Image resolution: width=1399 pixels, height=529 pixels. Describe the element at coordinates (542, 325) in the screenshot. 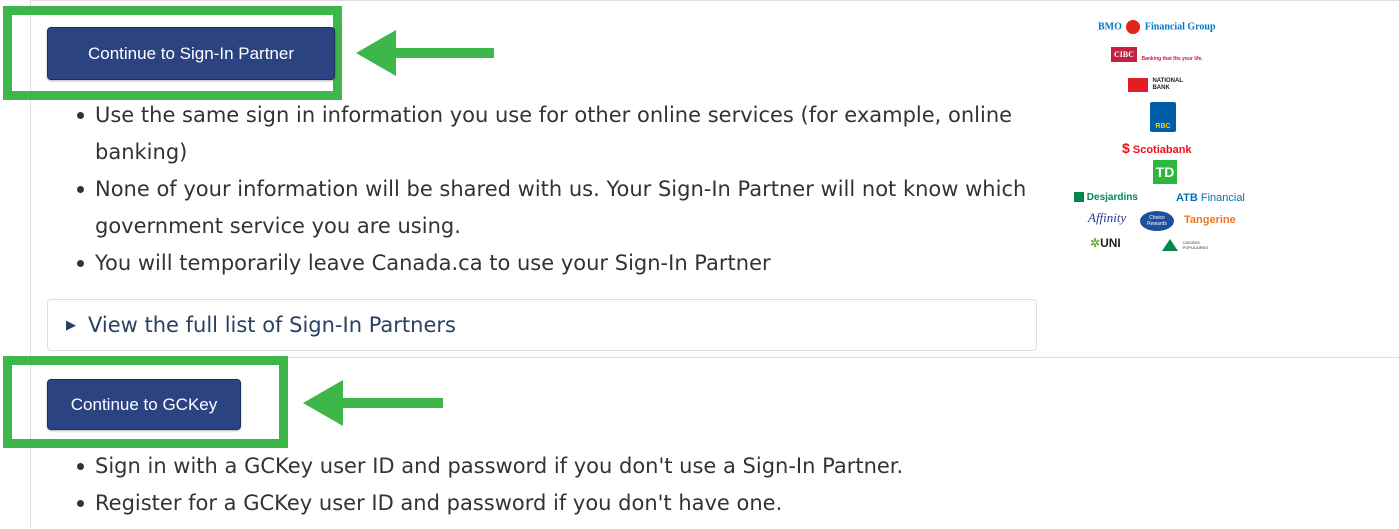

I see `view-sign-in-partners-toggle: ▶ View the full list of Sign-In Partners` at that location.